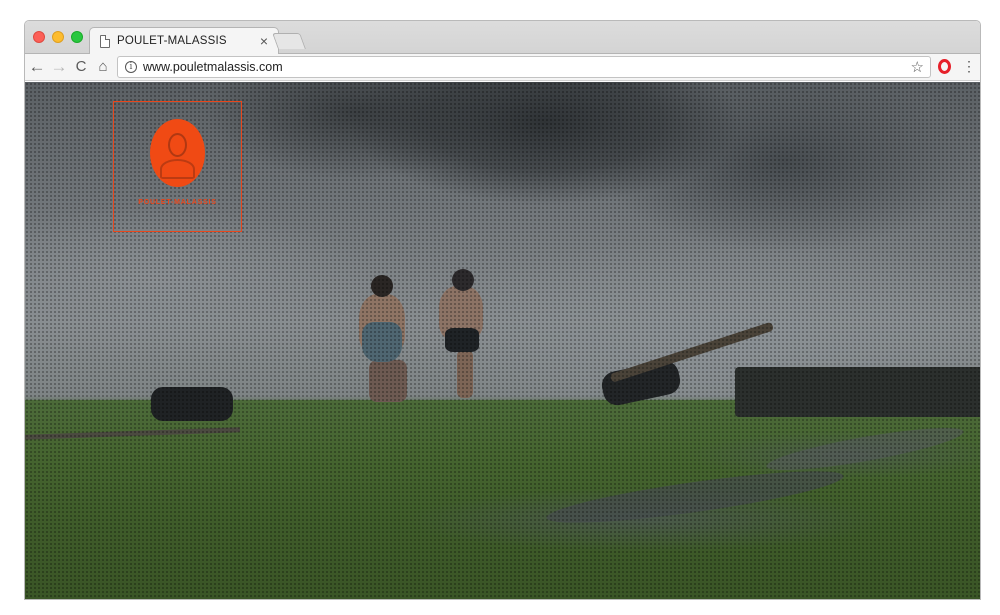 This screenshot has height=615, width=1000. What do you see at coordinates (39, 37) in the screenshot?
I see `close-window-button` at bounding box center [39, 37].